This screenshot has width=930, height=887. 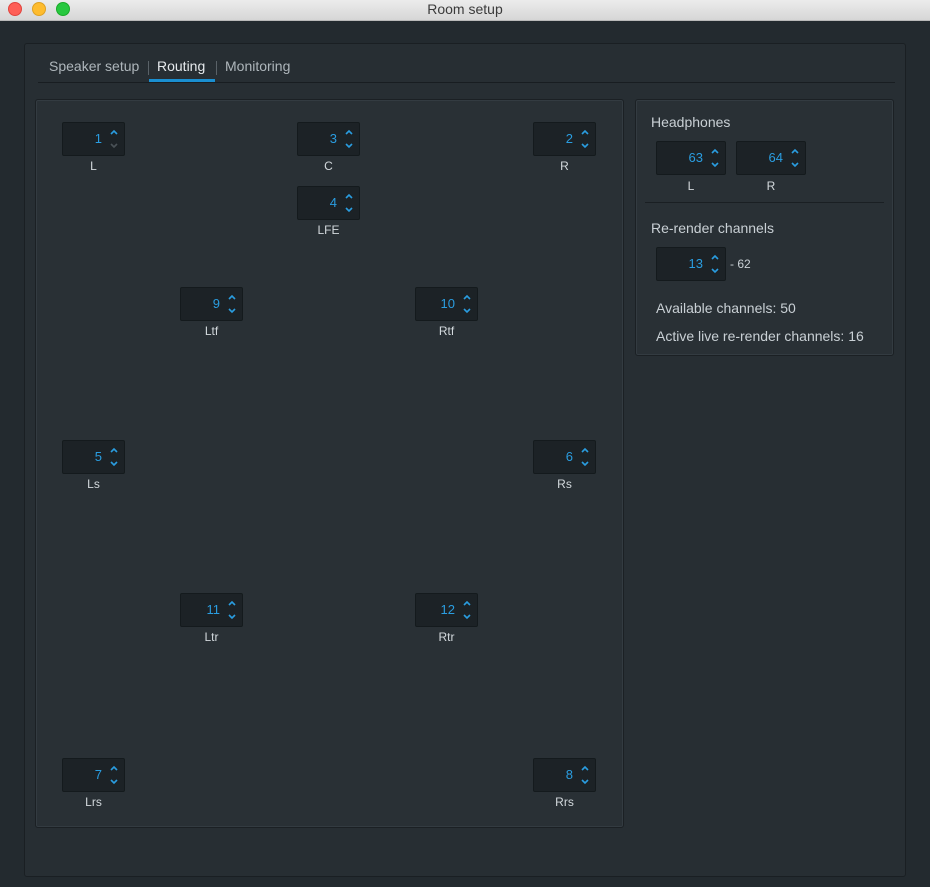 I want to click on headphones-left-stepper: 63, so click(x=691, y=158).